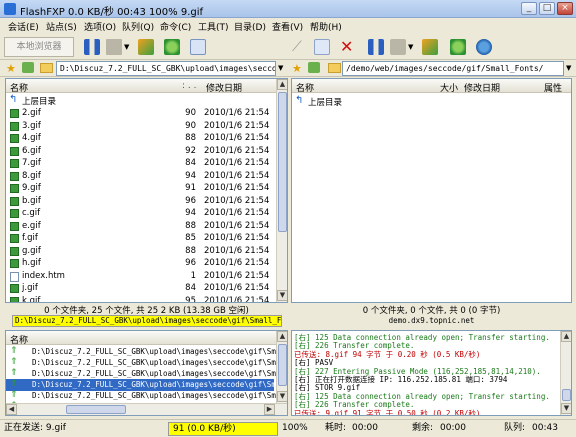  Describe the element at coordinates (348, 47) in the screenshot. I see `abort-icon: ✕` at that location.